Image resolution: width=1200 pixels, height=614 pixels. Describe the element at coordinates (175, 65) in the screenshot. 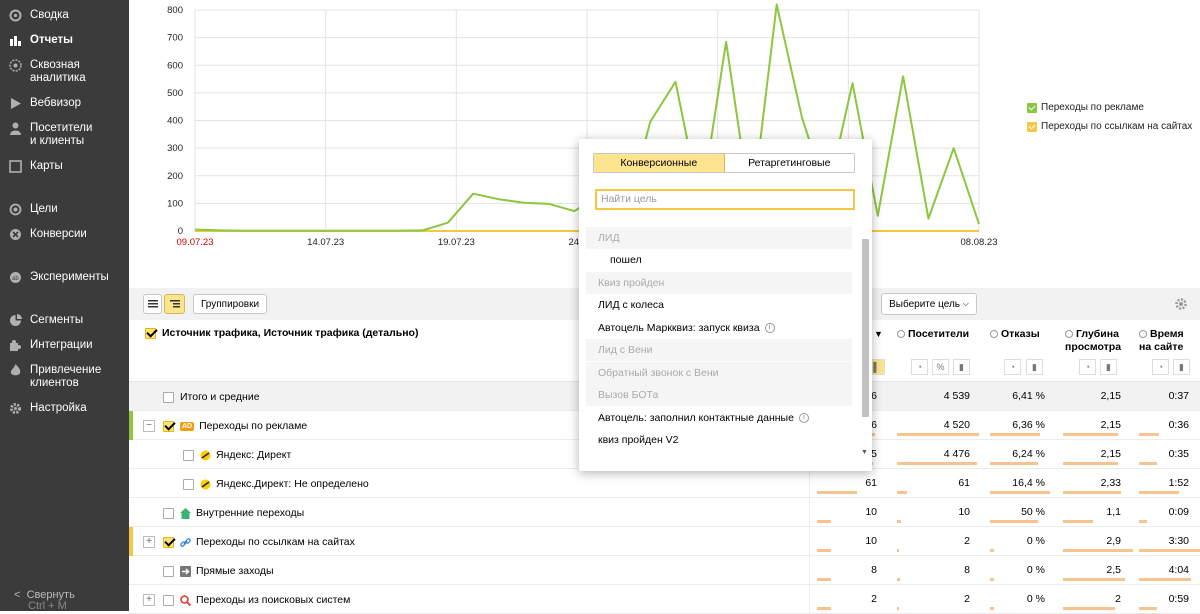

I see `y-tick-label: 600` at that location.